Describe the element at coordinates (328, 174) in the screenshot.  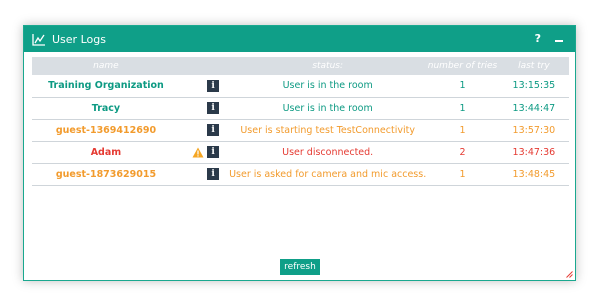
I see `status-text: User is asked for camera and mic access.` at that location.